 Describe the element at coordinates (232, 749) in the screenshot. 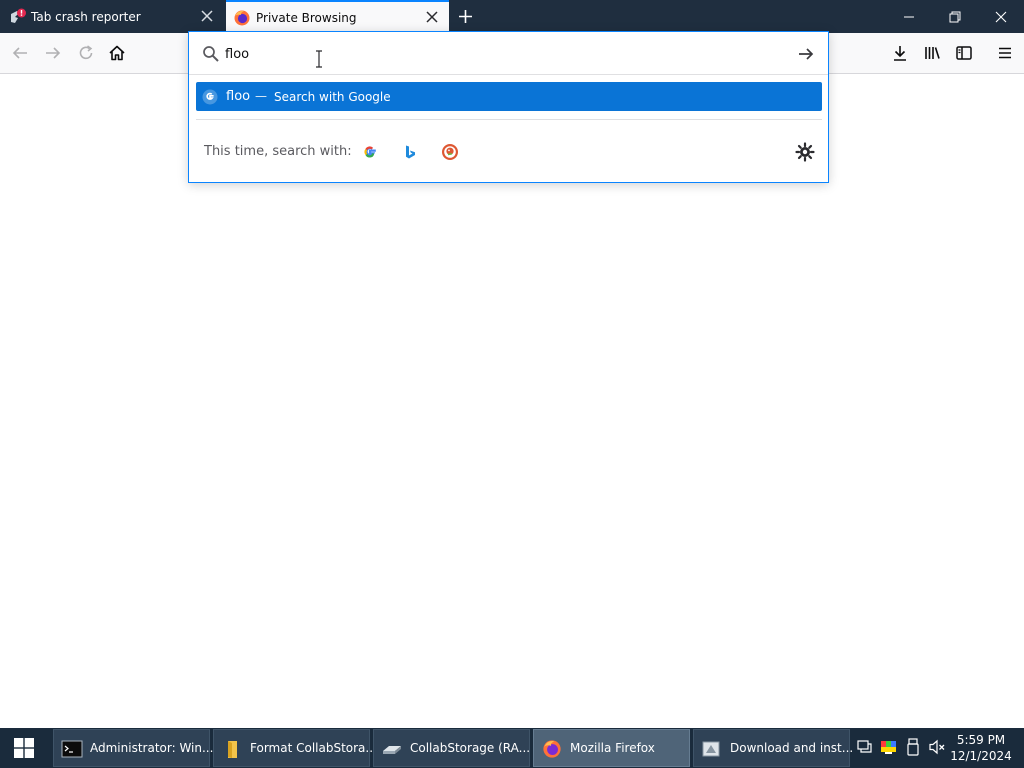

I see `folder-icon` at that location.